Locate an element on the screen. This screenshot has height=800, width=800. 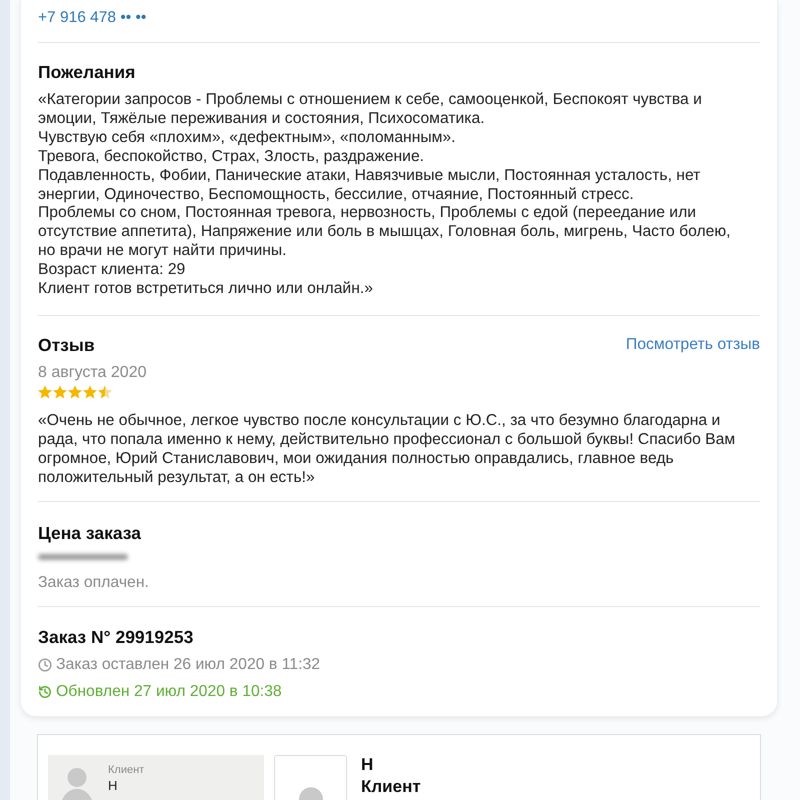
review-date: 8 августа 2020 is located at coordinates (93, 372).